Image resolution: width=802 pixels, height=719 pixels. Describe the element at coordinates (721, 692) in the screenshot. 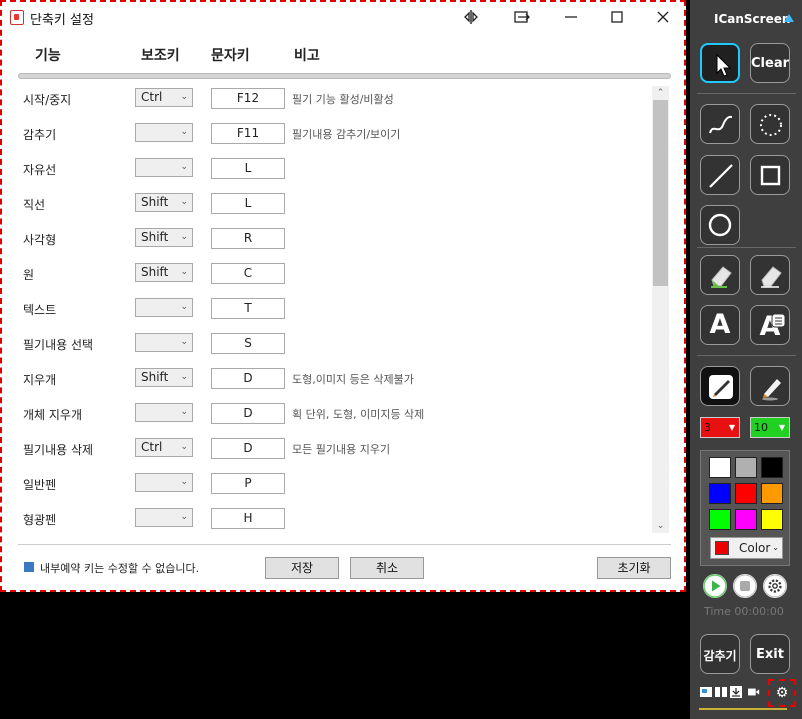

I see `board-icon` at that location.